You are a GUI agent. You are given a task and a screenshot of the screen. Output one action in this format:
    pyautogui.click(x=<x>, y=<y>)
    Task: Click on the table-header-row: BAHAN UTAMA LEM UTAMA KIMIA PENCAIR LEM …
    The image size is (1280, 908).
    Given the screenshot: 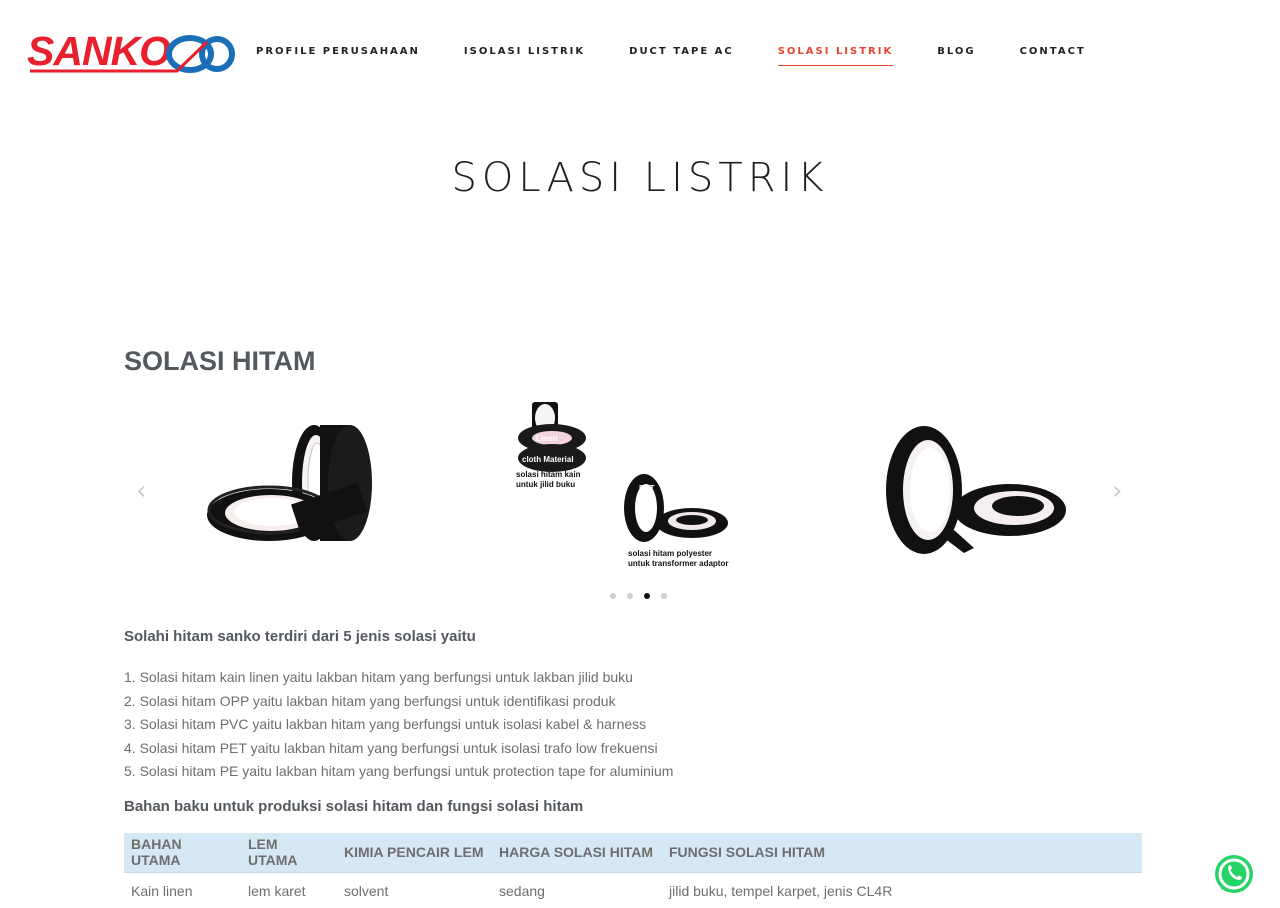 What is the action you would take?
    pyautogui.click(x=633, y=853)
    